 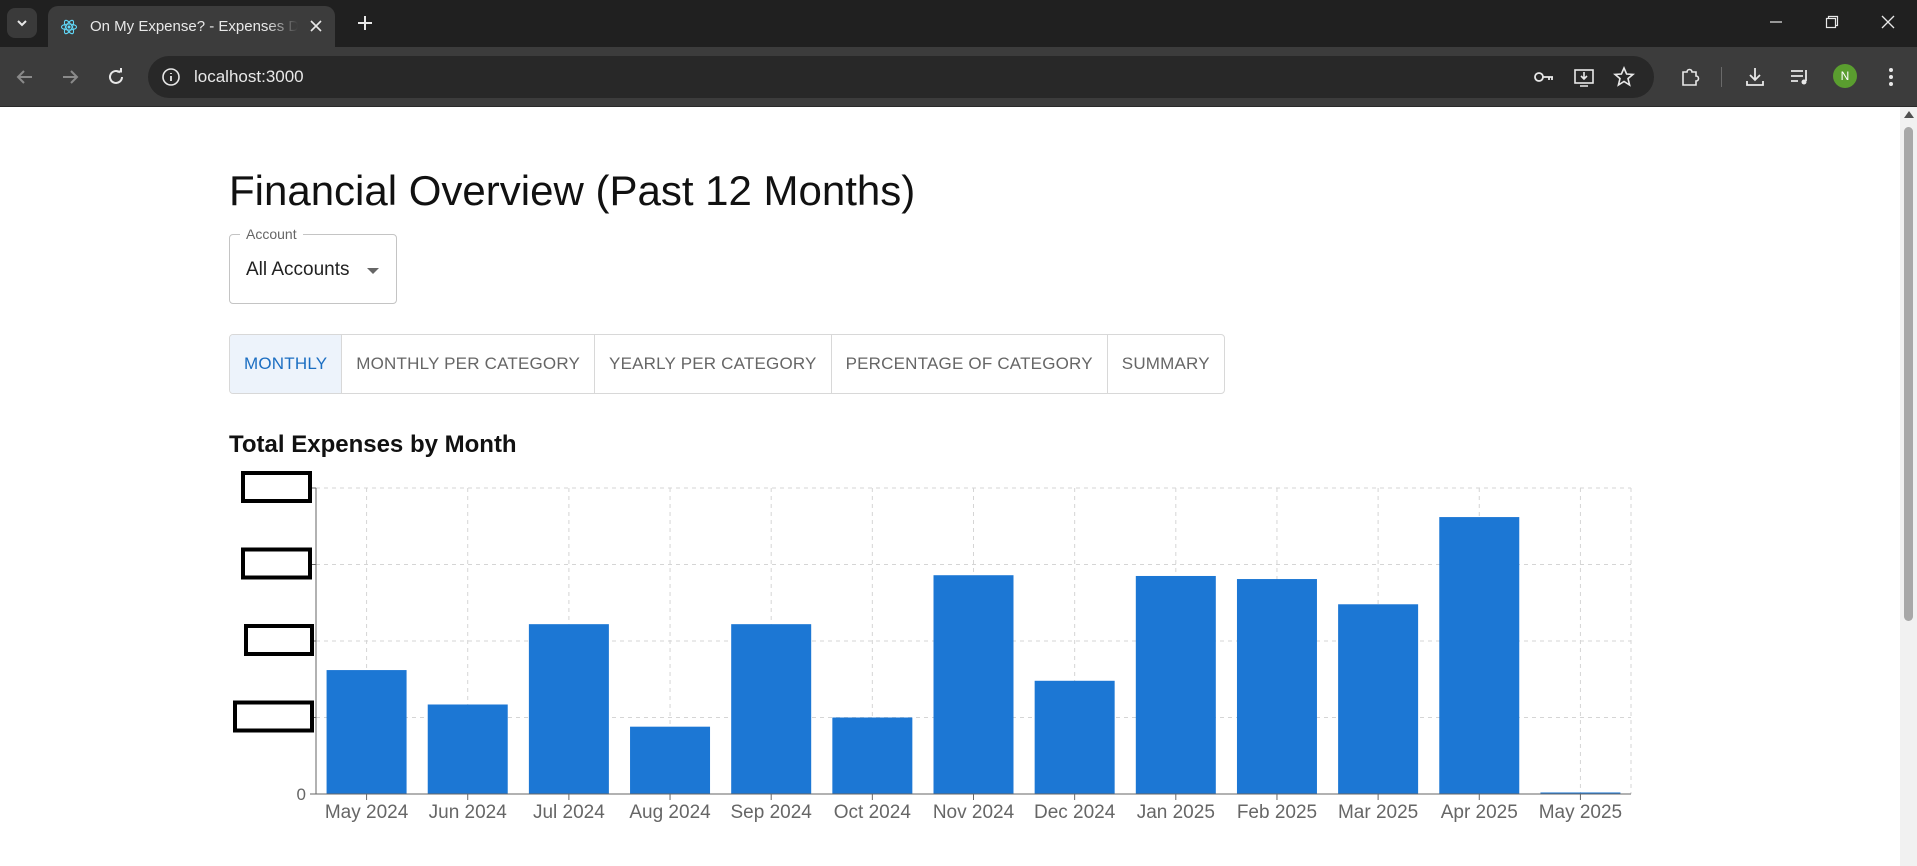 What do you see at coordinates (1721, 77) in the screenshot?
I see `toolbar-divider` at bounding box center [1721, 77].